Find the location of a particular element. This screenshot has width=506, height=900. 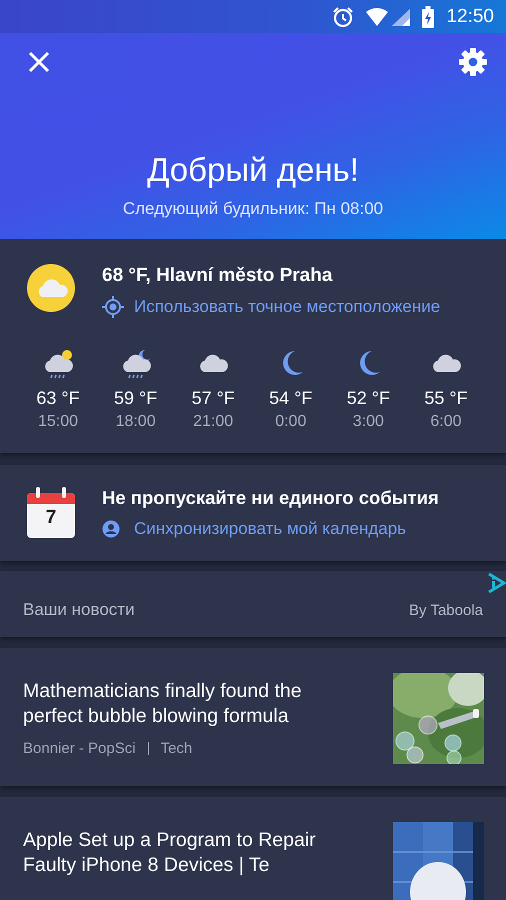

article-title: Mathematicians finally found the perfect bubble blowing formula is located at coordinates (184, 704).